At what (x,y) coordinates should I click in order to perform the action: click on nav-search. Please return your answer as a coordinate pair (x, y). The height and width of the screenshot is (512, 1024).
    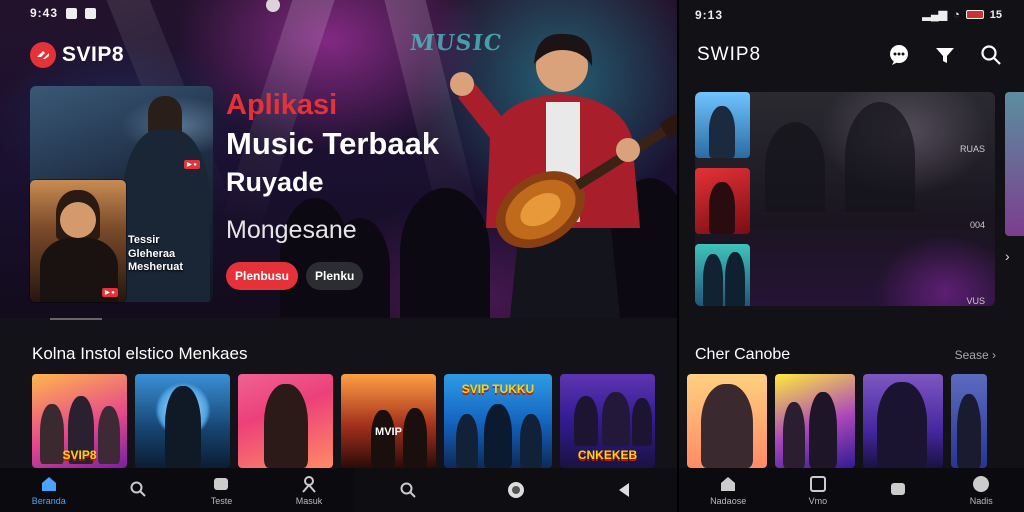
    Looking at the image, I should click on (138, 490).